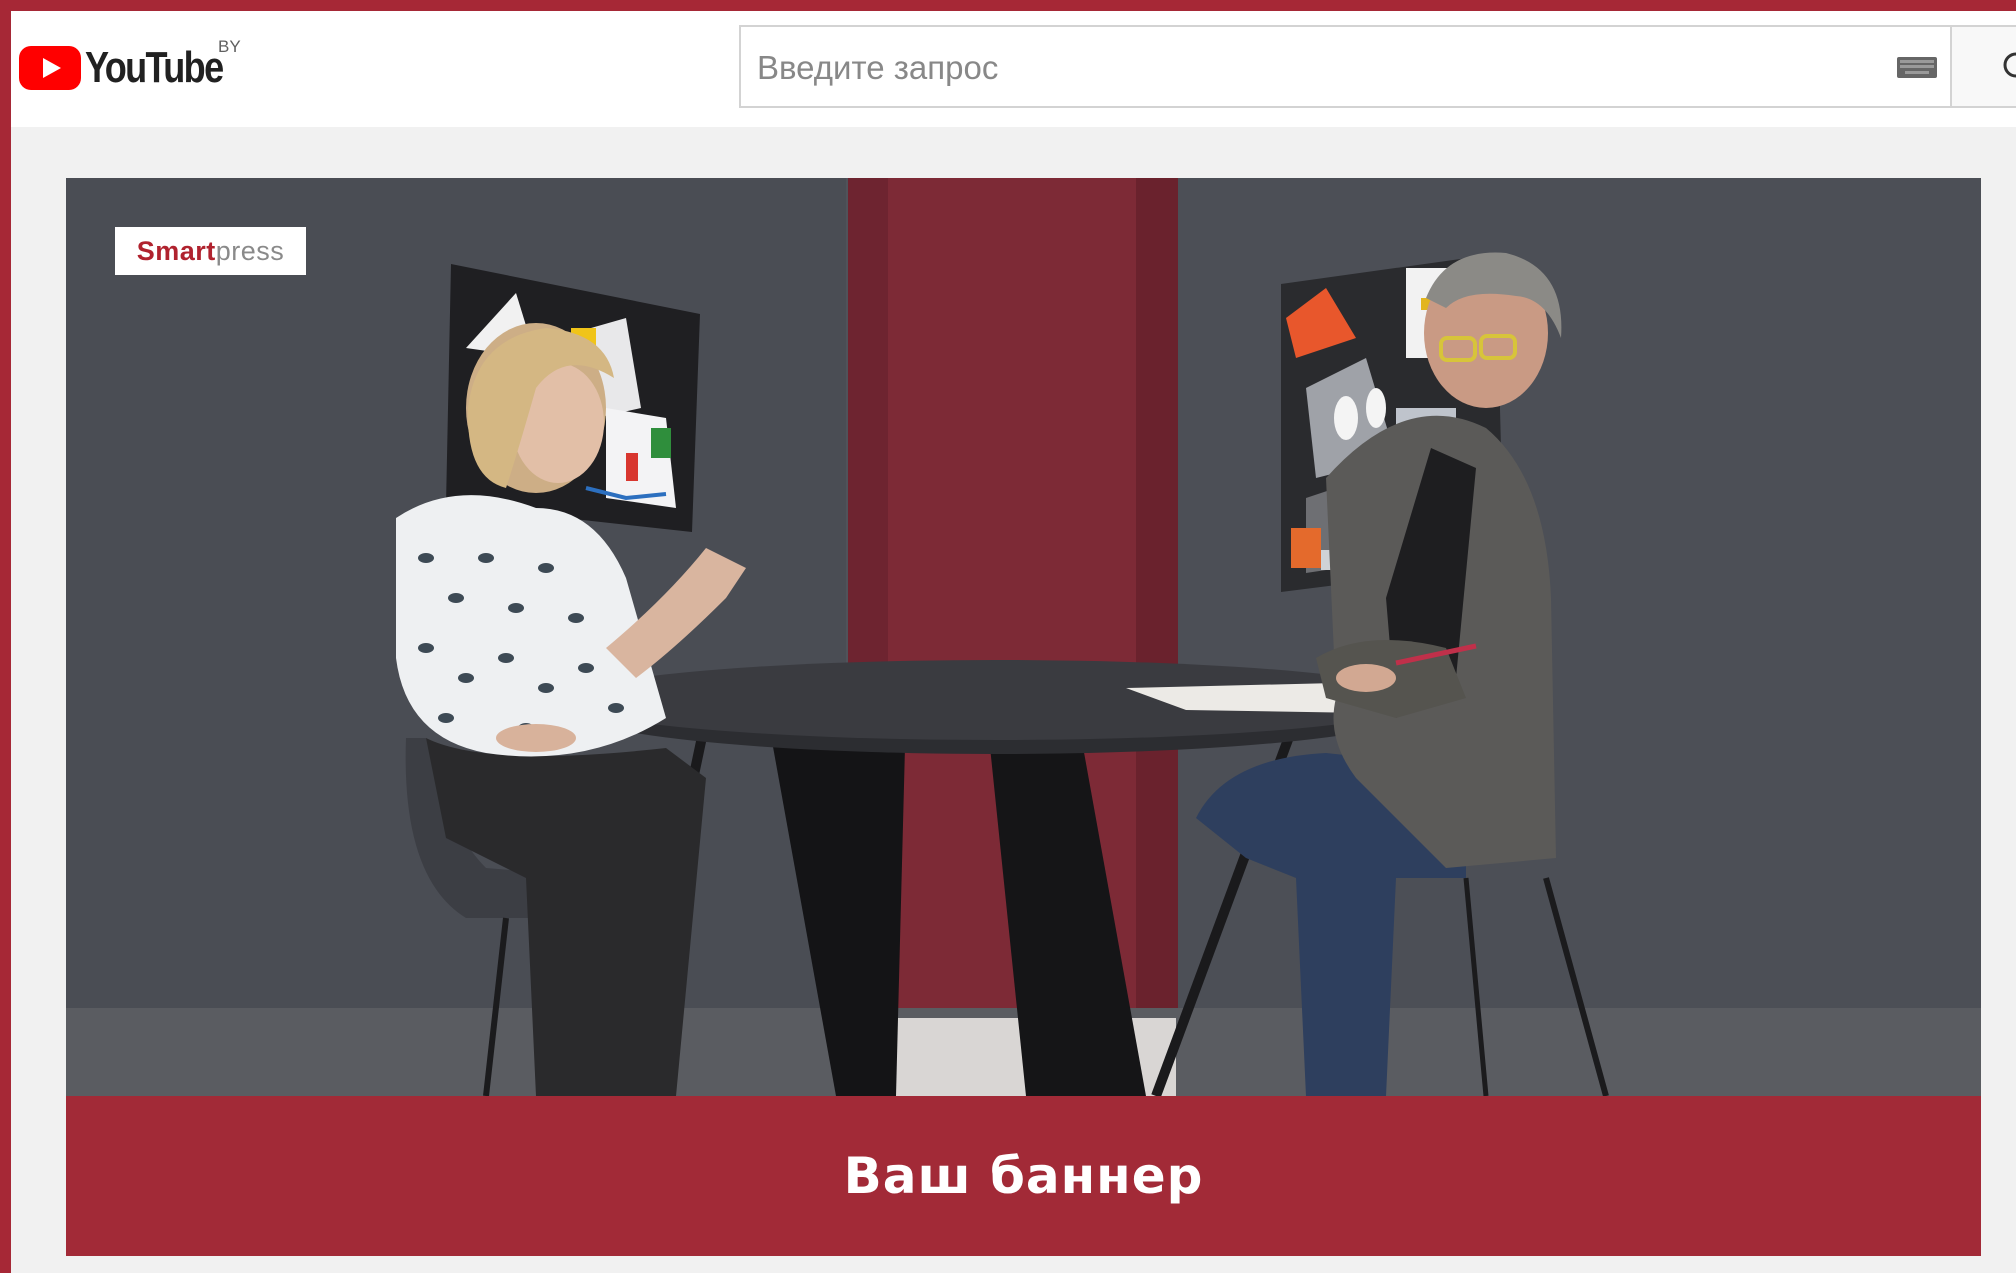 The image size is (2016, 1273). Describe the element at coordinates (1317, 67) in the screenshot. I see `search-input` at that location.